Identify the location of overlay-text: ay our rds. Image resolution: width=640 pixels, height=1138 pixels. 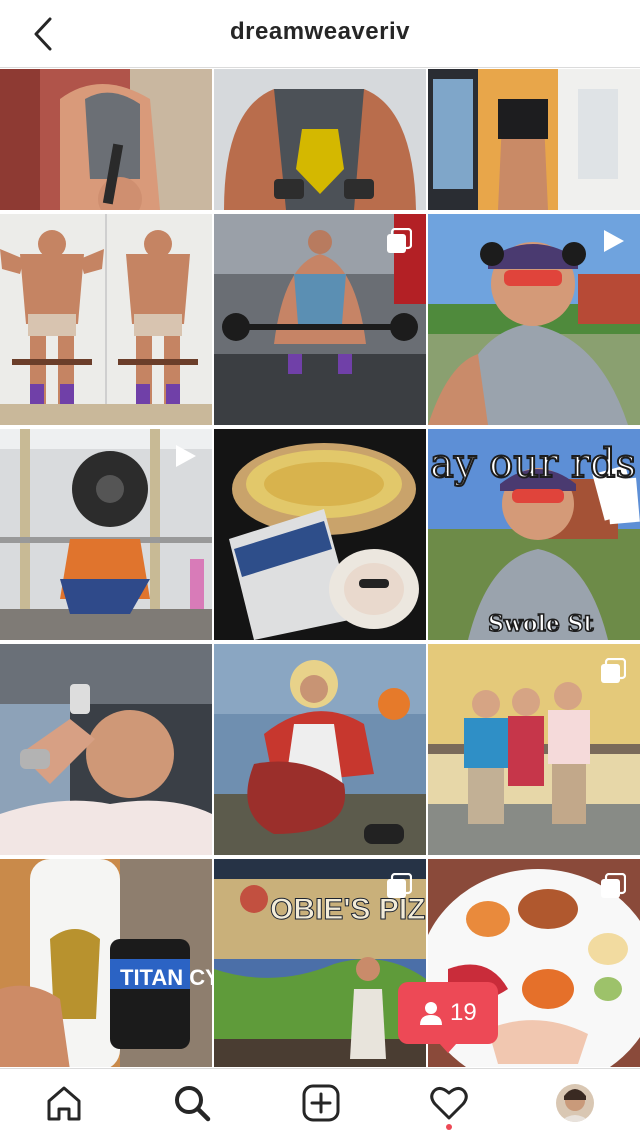
(533, 464).